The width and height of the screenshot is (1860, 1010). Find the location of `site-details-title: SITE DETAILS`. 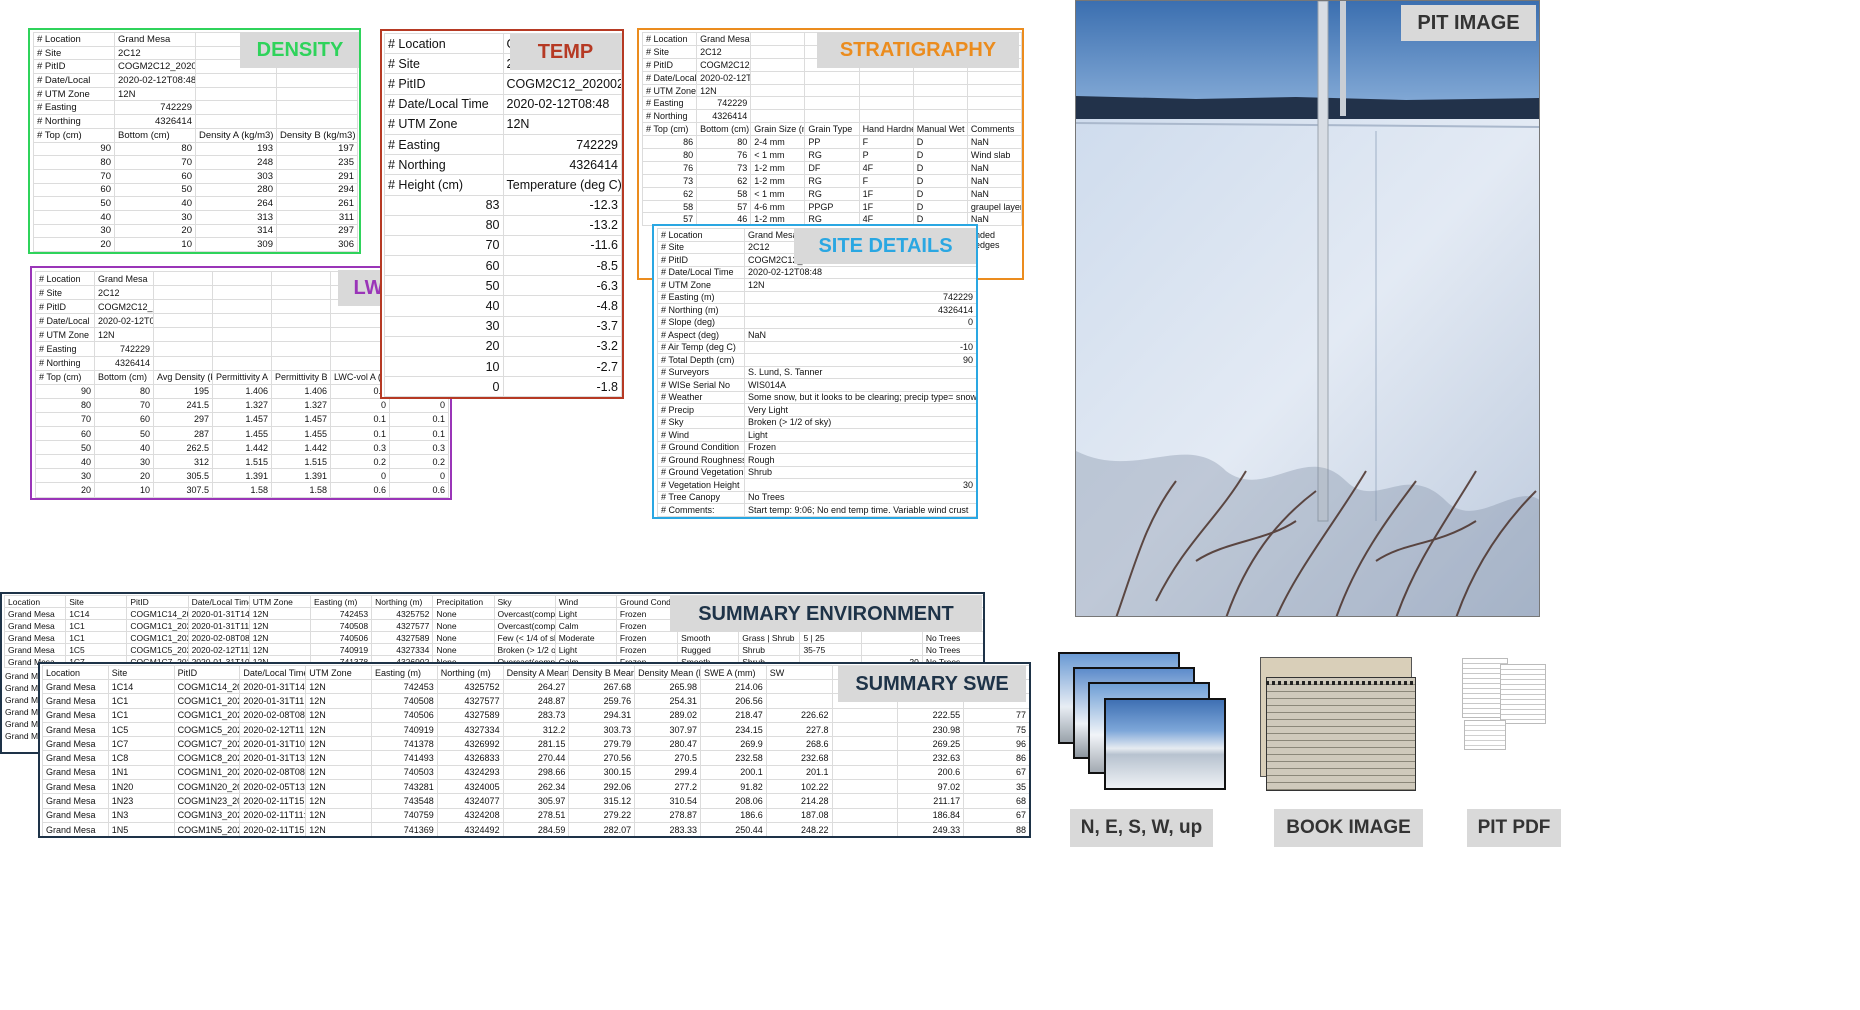

site-details-title: SITE DETAILS is located at coordinates (885, 246).